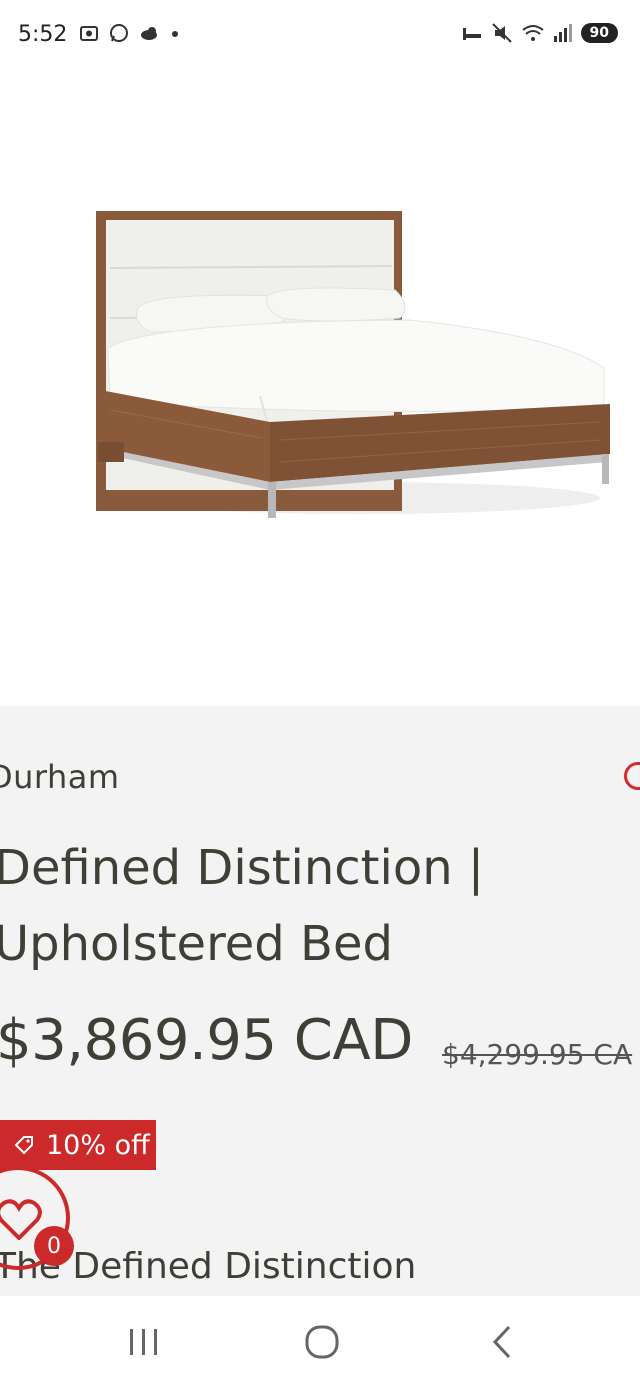 The height and width of the screenshot is (1388, 640). I want to click on mute-icon, so click(501, 33).